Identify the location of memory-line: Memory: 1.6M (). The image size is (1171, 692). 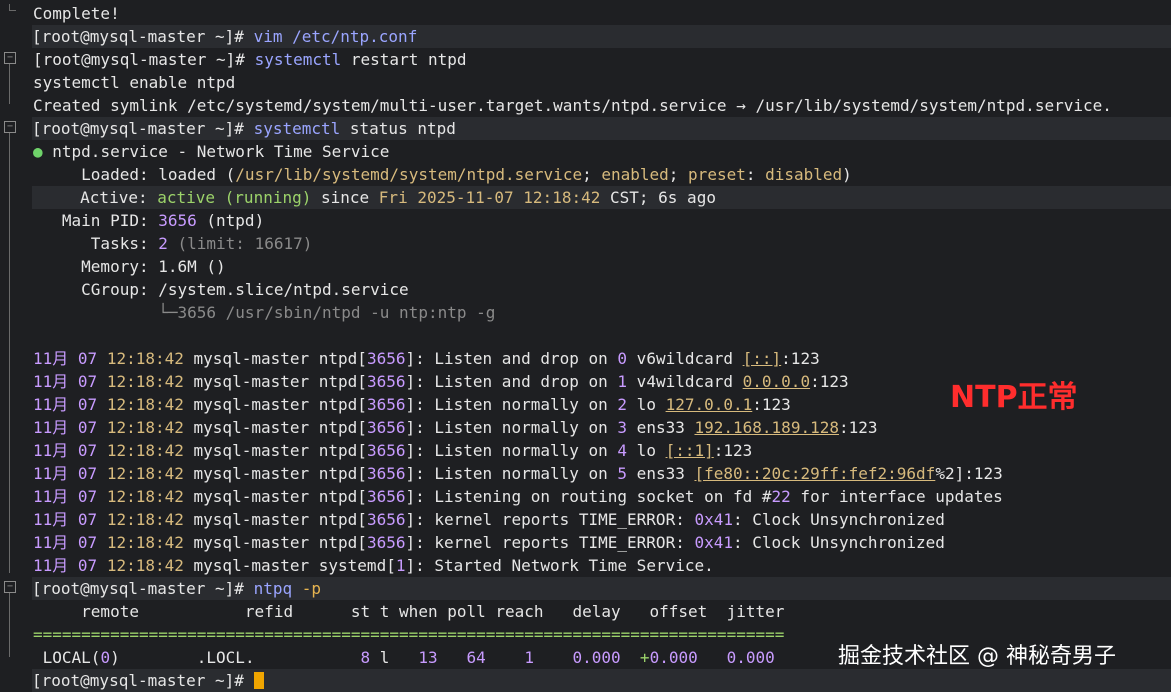
(129, 266).